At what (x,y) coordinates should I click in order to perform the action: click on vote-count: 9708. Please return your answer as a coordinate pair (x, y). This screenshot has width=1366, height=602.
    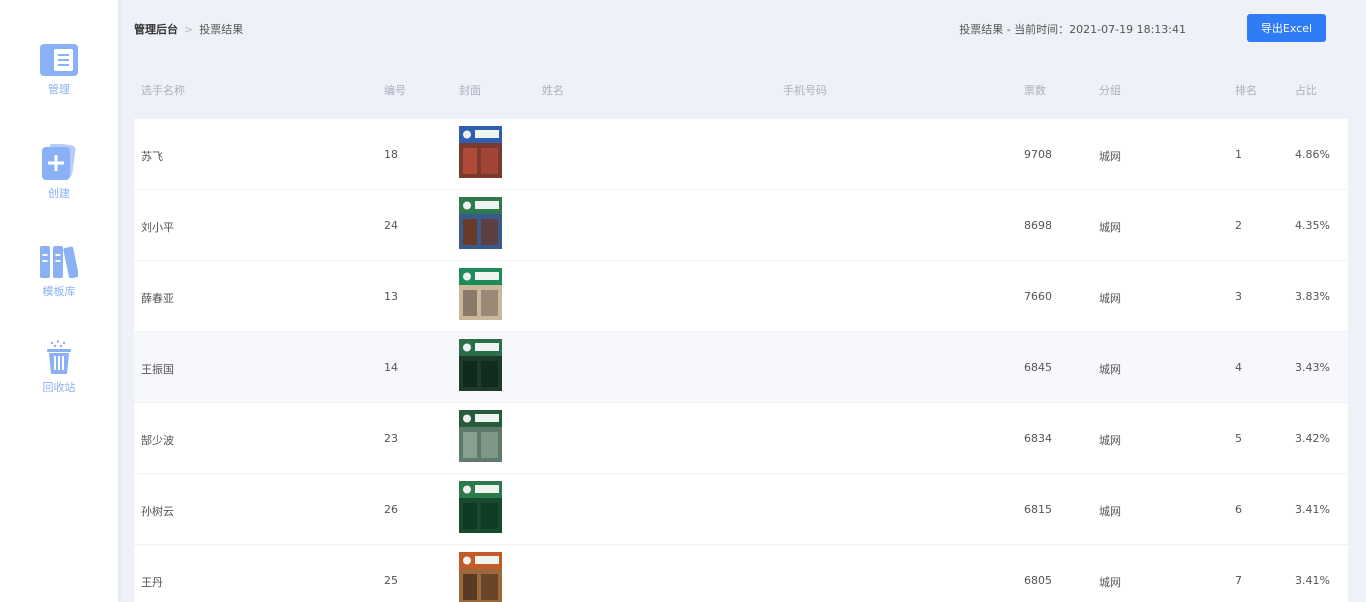
    Looking at the image, I should click on (1038, 154).